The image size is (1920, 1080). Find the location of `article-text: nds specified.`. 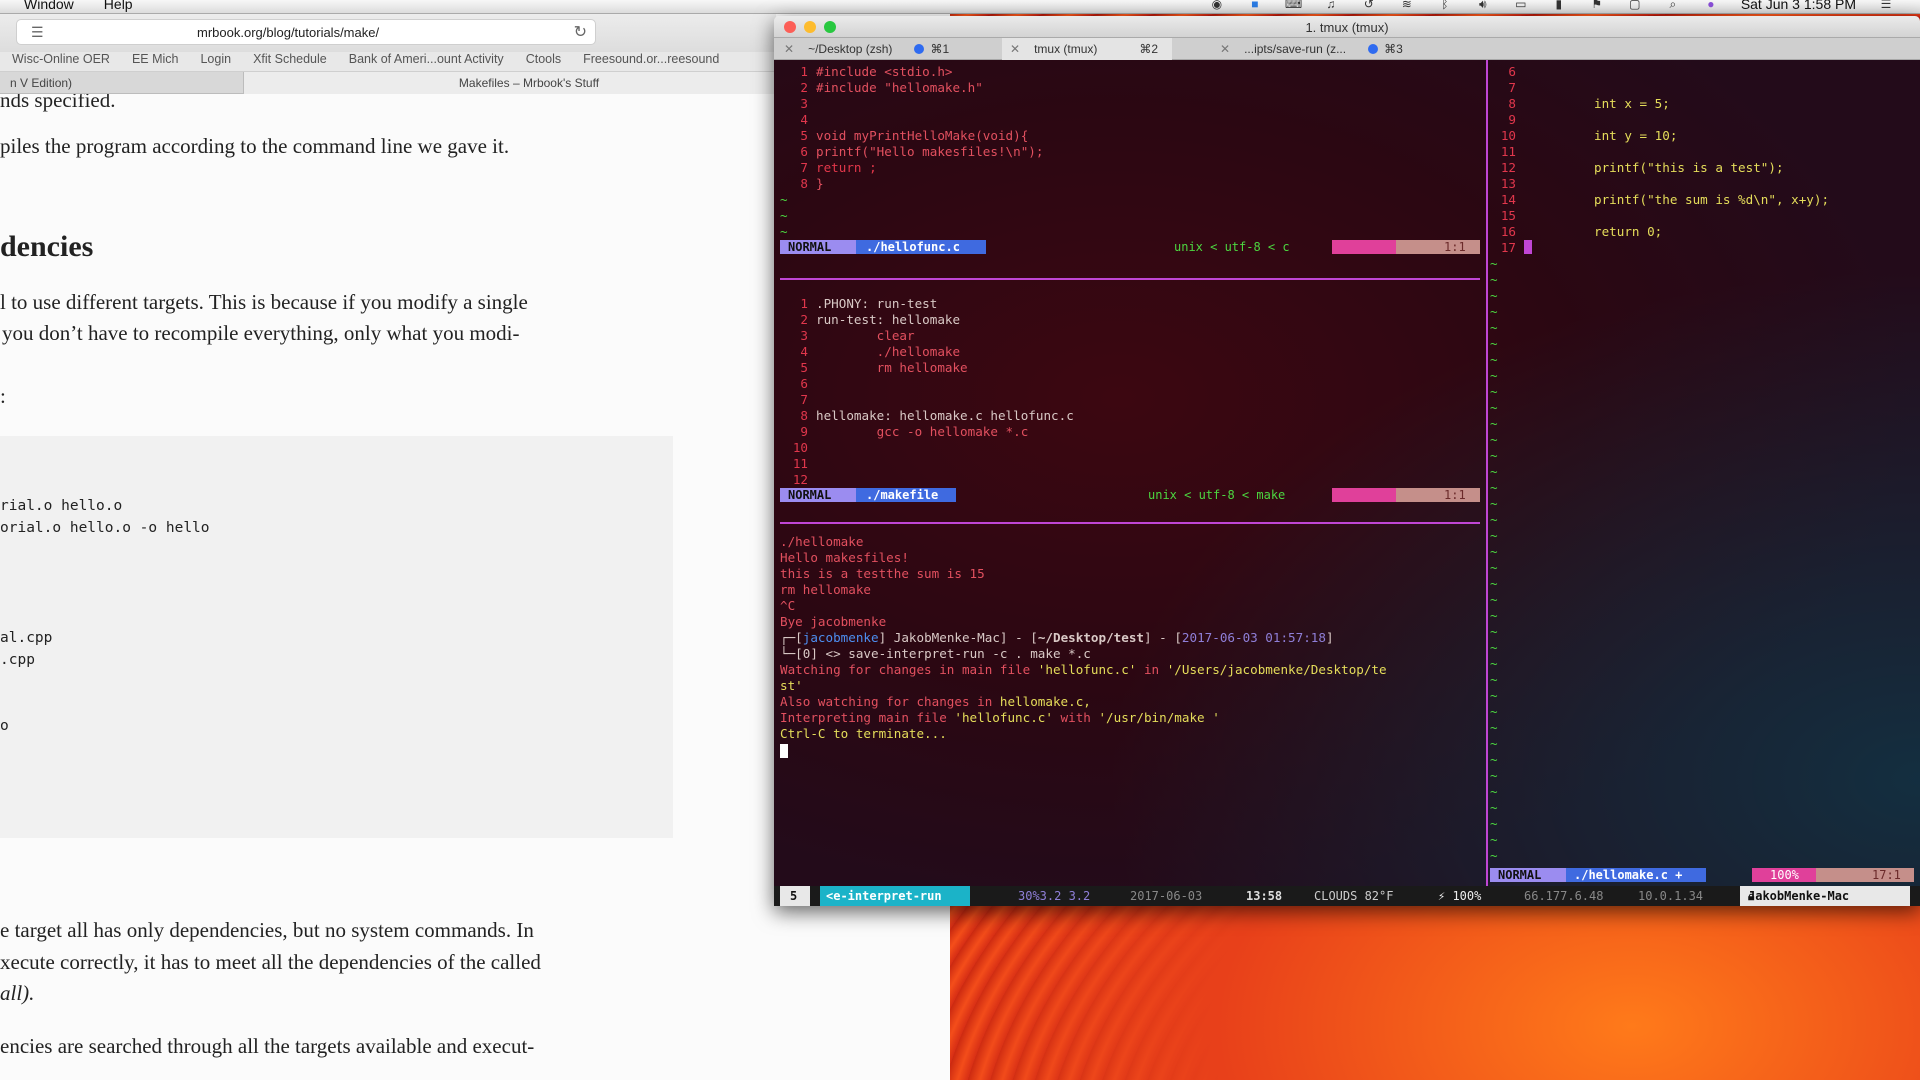

article-text: nds specified. is located at coordinates (58, 103).